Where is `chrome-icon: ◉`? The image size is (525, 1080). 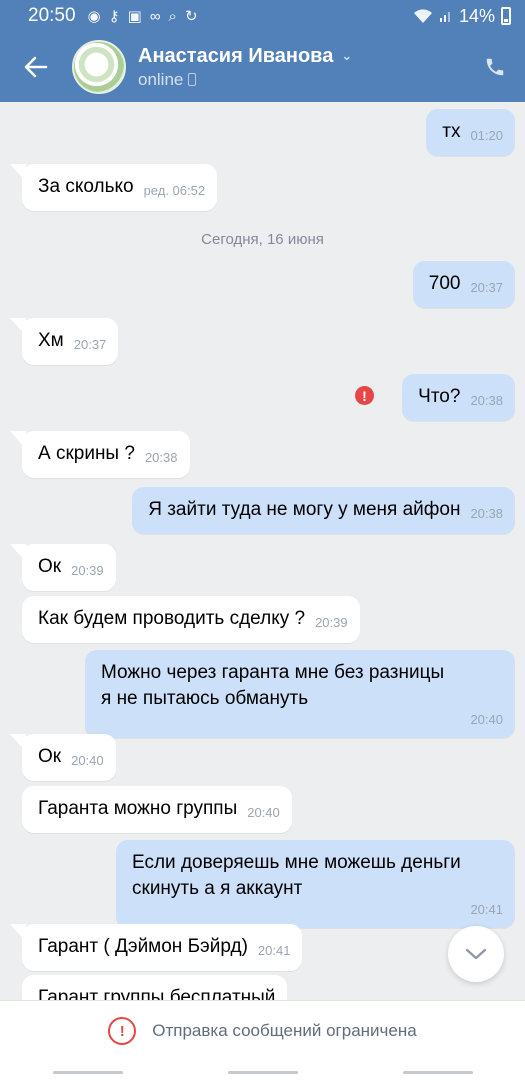
chrome-icon: ◉ is located at coordinates (94, 16).